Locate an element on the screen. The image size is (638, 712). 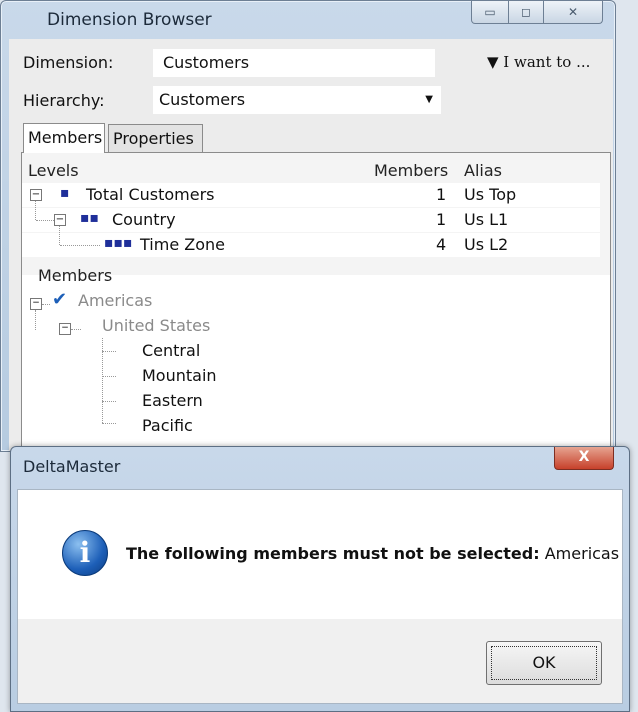
level-name: Country is located at coordinates (144, 219).